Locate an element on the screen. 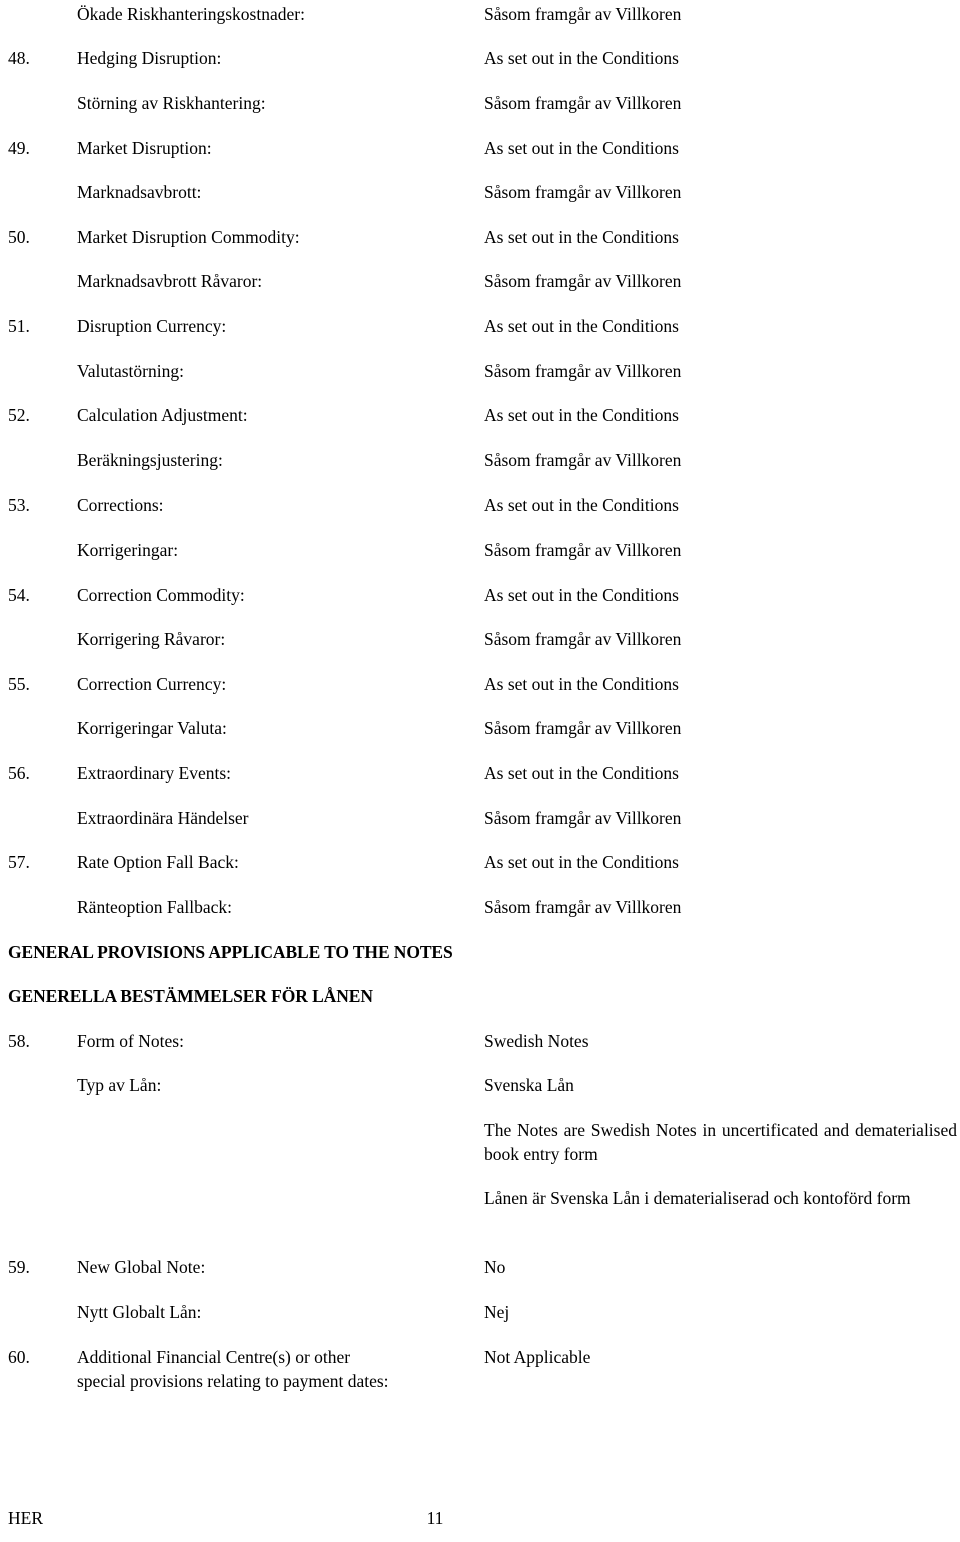 The height and width of the screenshot is (1542, 960). item-label: Störning av Riskhantering: is located at coordinates (171, 103).